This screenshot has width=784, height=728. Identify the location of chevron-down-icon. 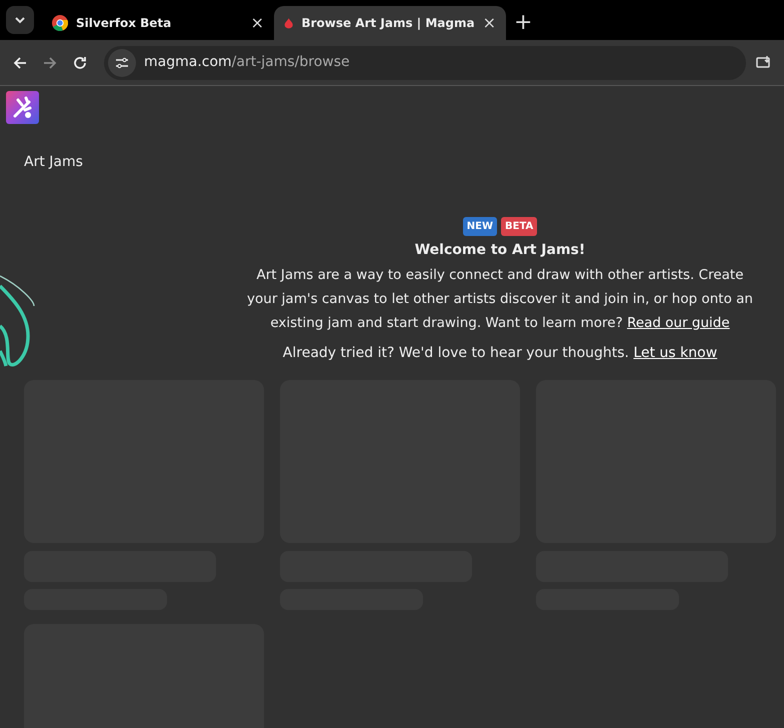
(20, 20).